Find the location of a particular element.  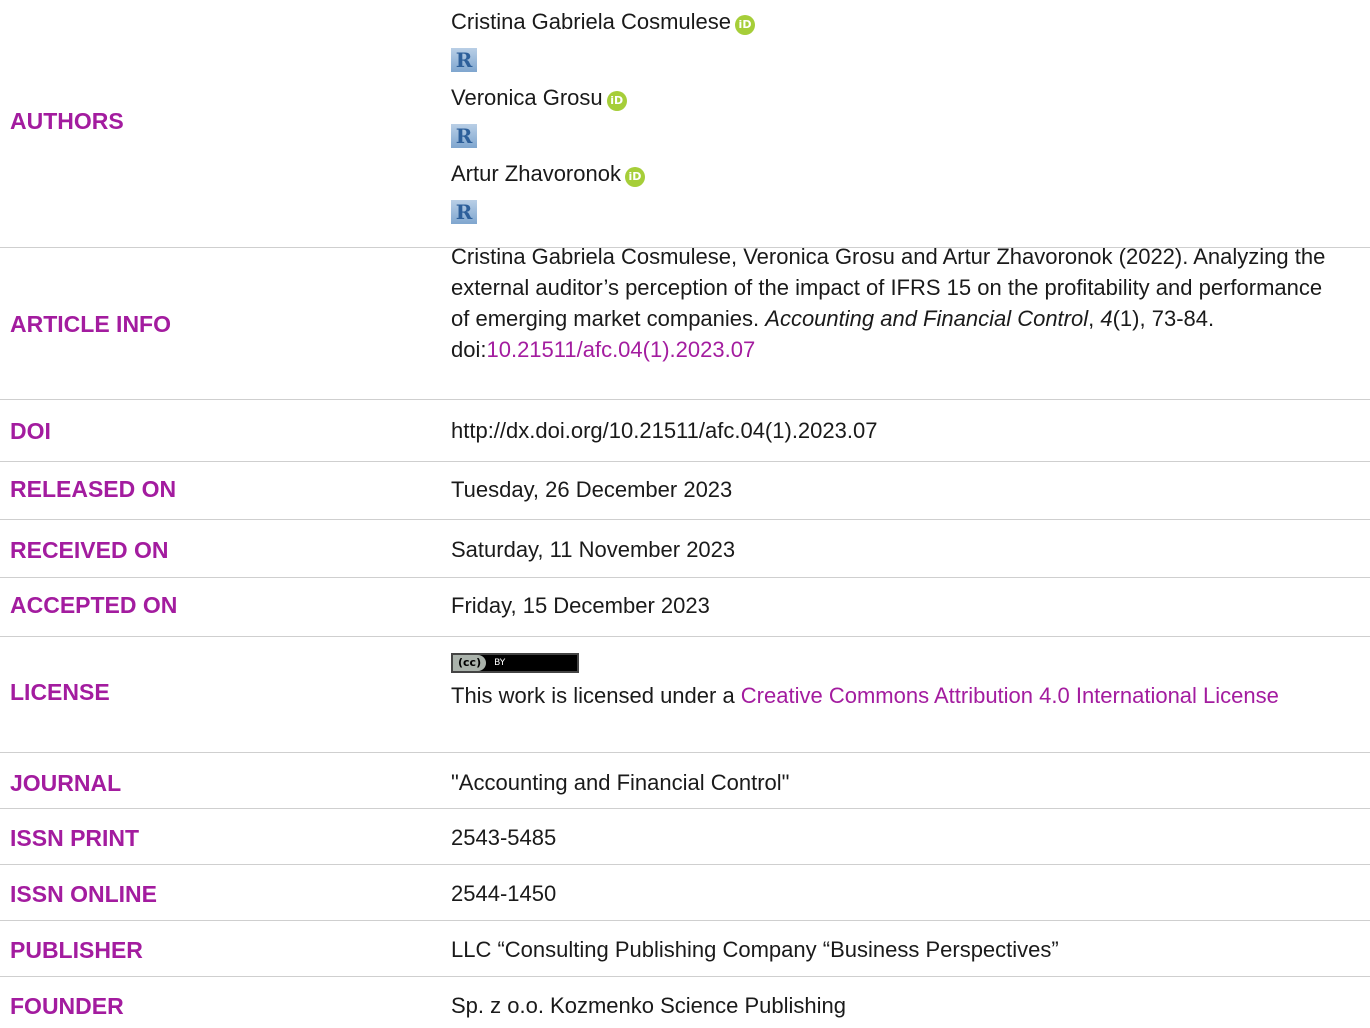

accepted-on-label: ACCEPTED ON is located at coordinates (94, 605).